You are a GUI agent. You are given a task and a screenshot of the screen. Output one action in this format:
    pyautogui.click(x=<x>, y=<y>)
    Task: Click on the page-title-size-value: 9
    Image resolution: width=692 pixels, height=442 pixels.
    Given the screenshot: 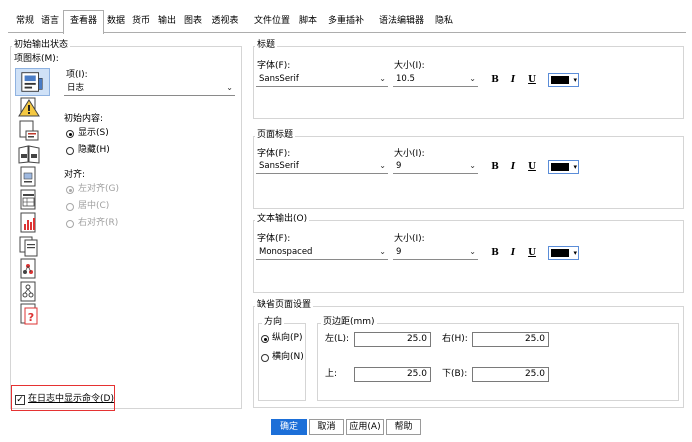 What is the action you would take?
    pyautogui.click(x=399, y=166)
    